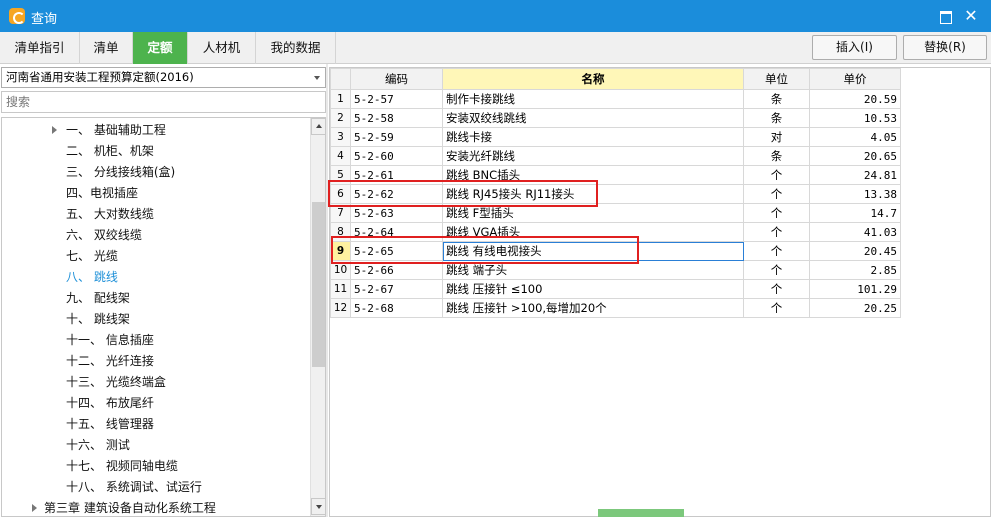  Describe the element at coordinates (104, 235) in the screenshot. I see `tree-item: 六、 双绞线缆` at that location.